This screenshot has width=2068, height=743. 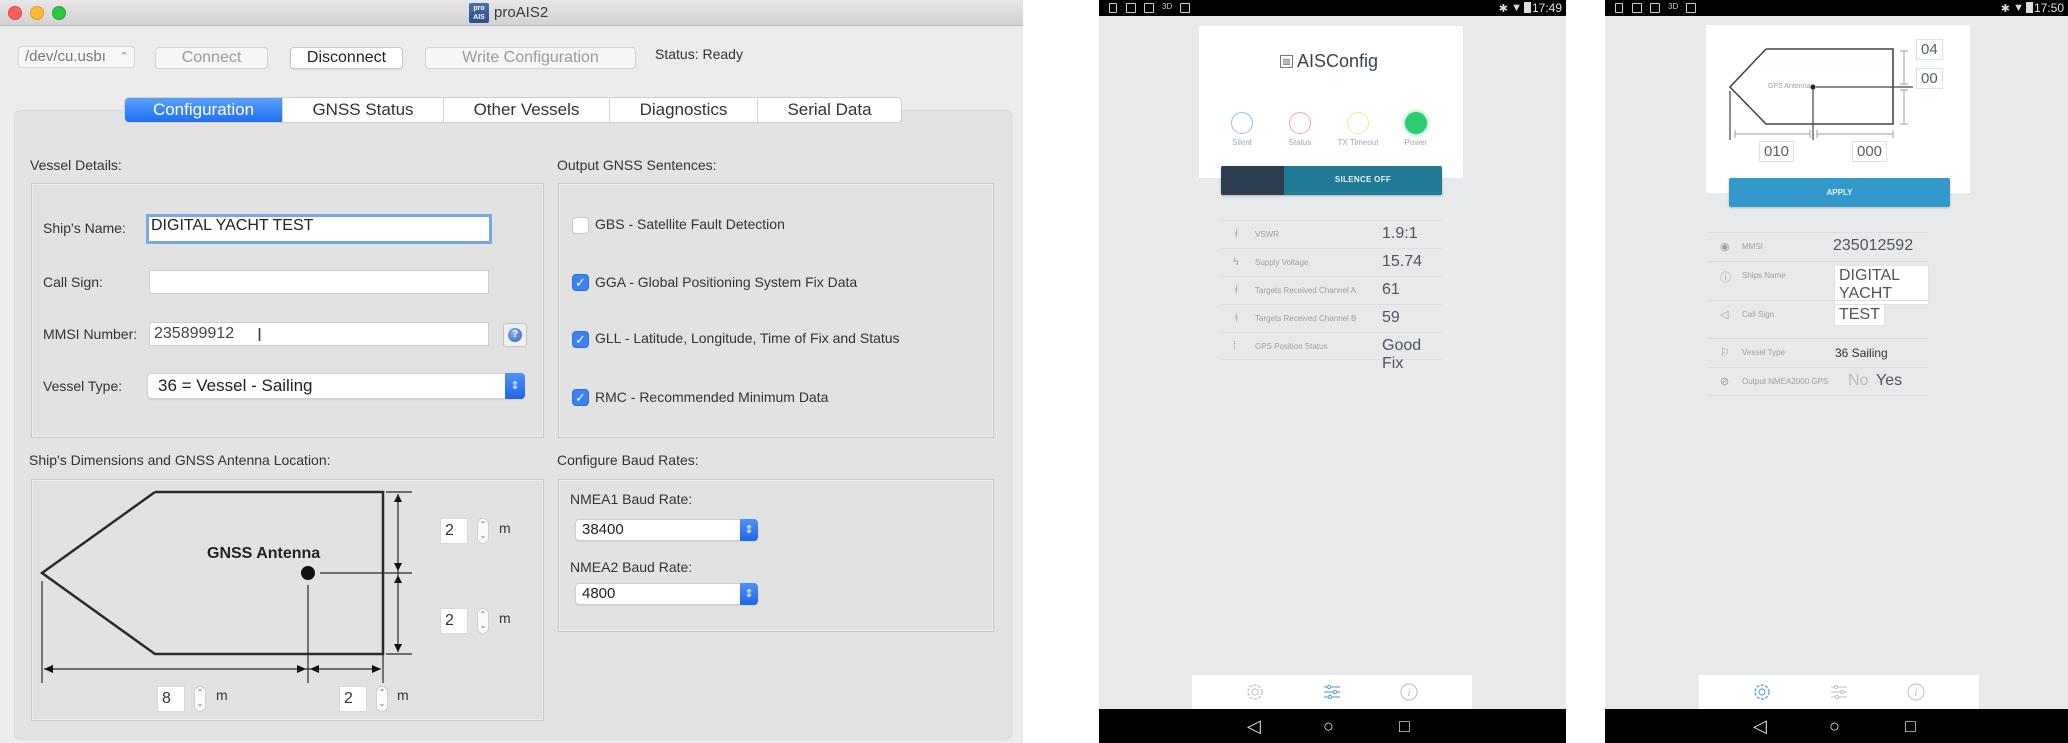 I want to click on row-label: MMSI, so click(x=1752, y=246).